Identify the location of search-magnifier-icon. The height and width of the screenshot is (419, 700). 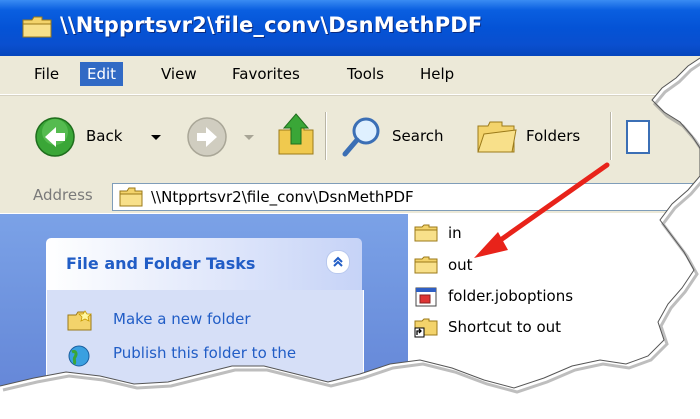
(362, 136).